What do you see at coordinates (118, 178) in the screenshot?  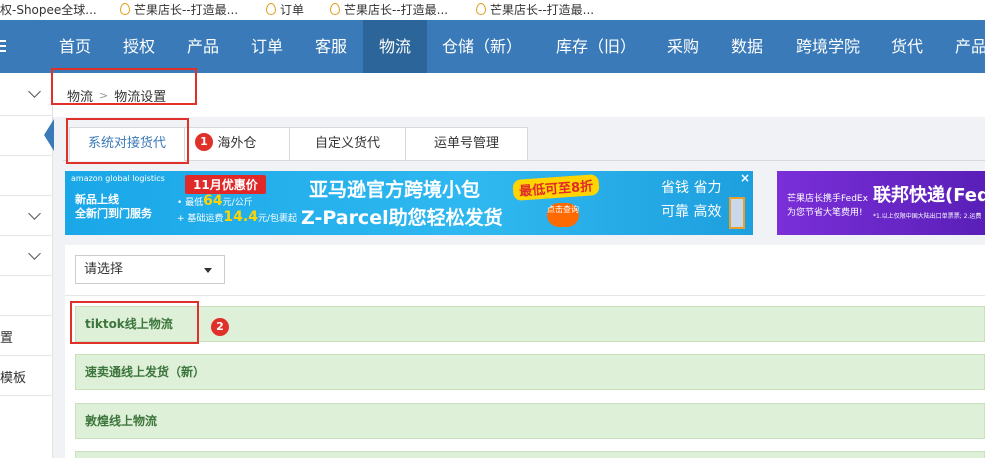 I see `banner-brand: amazon global logistics` at bounding box center [118, 178].